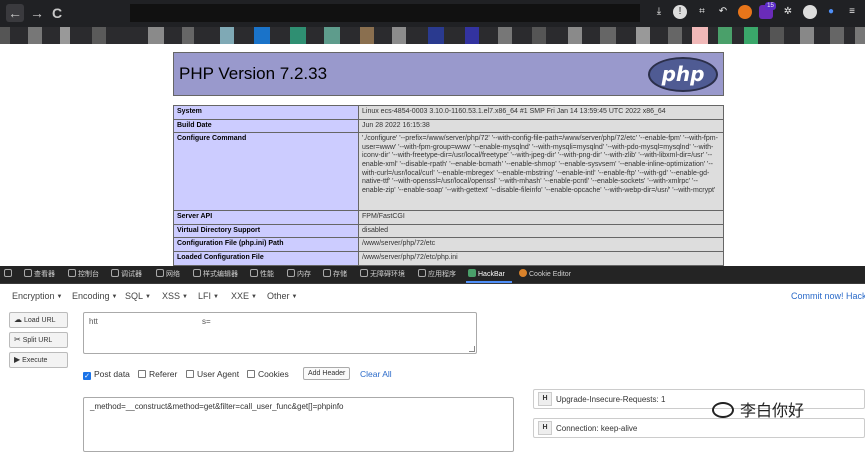  I want to click on tab-style-editor: 样式编辑器, so click(215, 275).